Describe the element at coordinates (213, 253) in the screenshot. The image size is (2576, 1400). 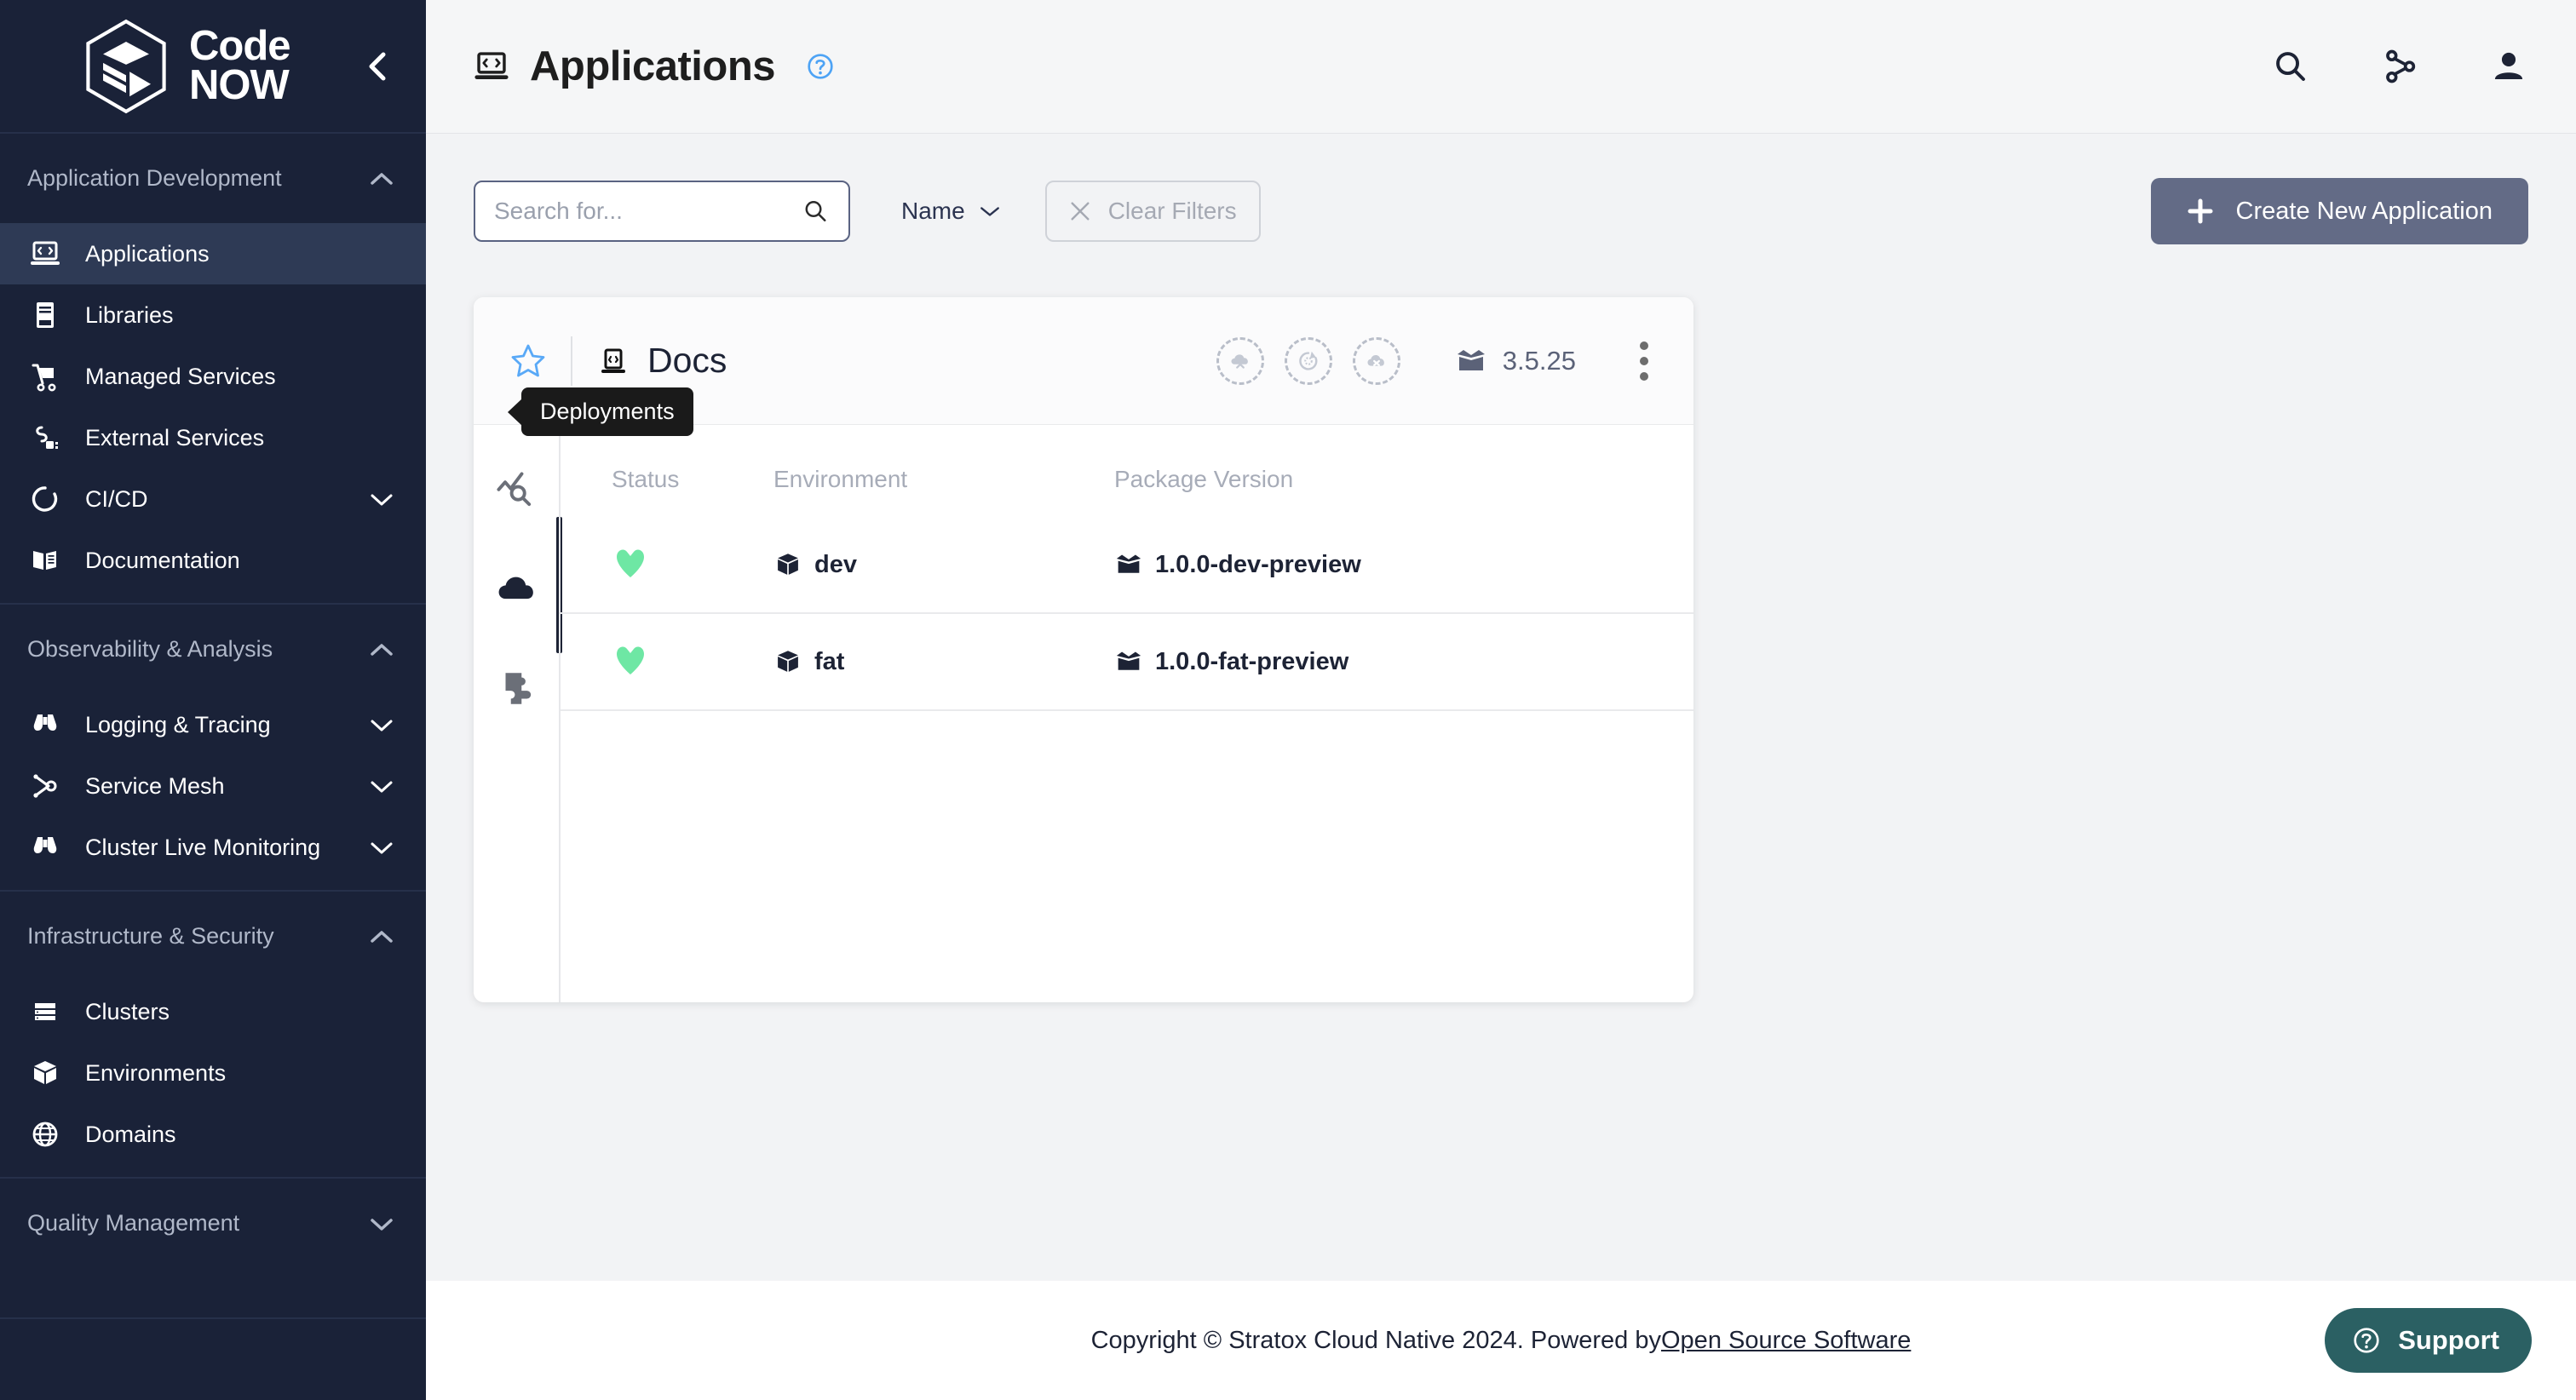
I see `sidebar-item-applications: Applications` at that location.